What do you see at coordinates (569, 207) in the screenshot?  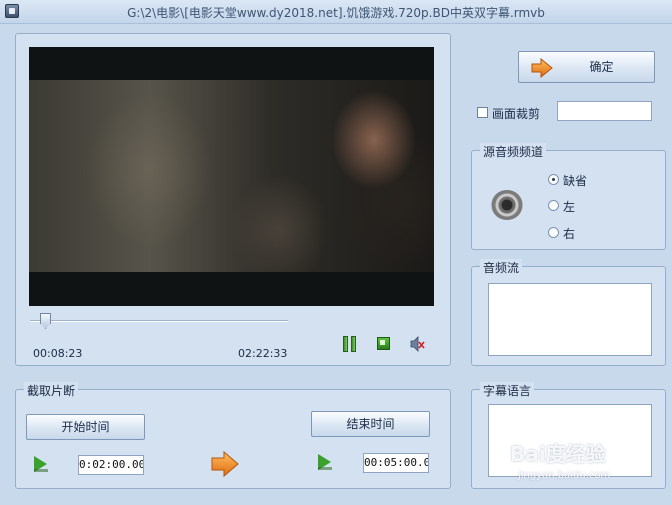 I see `radio-left-label: 左` at bounding box center [569, 207].